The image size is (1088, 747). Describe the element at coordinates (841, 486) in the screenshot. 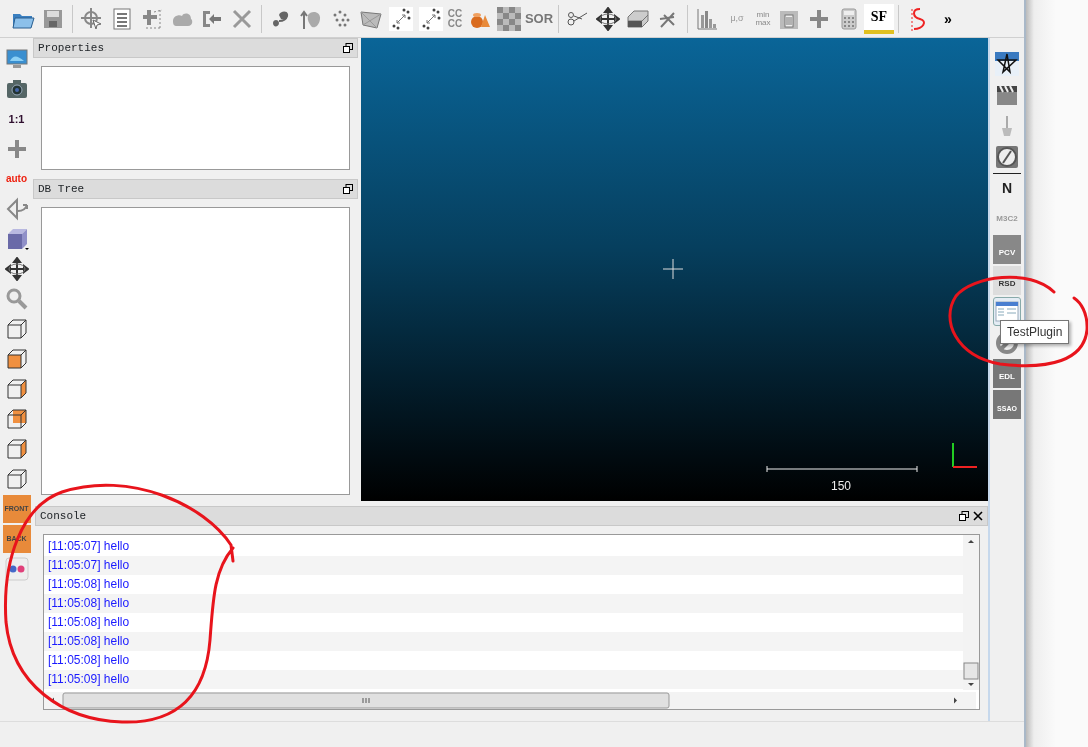

I see `scale-label: 150` at that location.